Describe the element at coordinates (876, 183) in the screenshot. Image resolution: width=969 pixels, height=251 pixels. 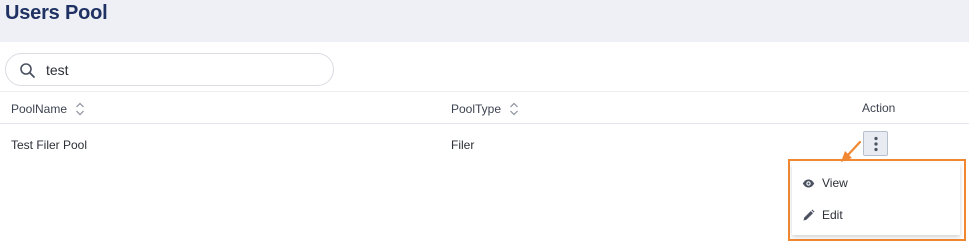
I see `menu-item-view: View` at that location.